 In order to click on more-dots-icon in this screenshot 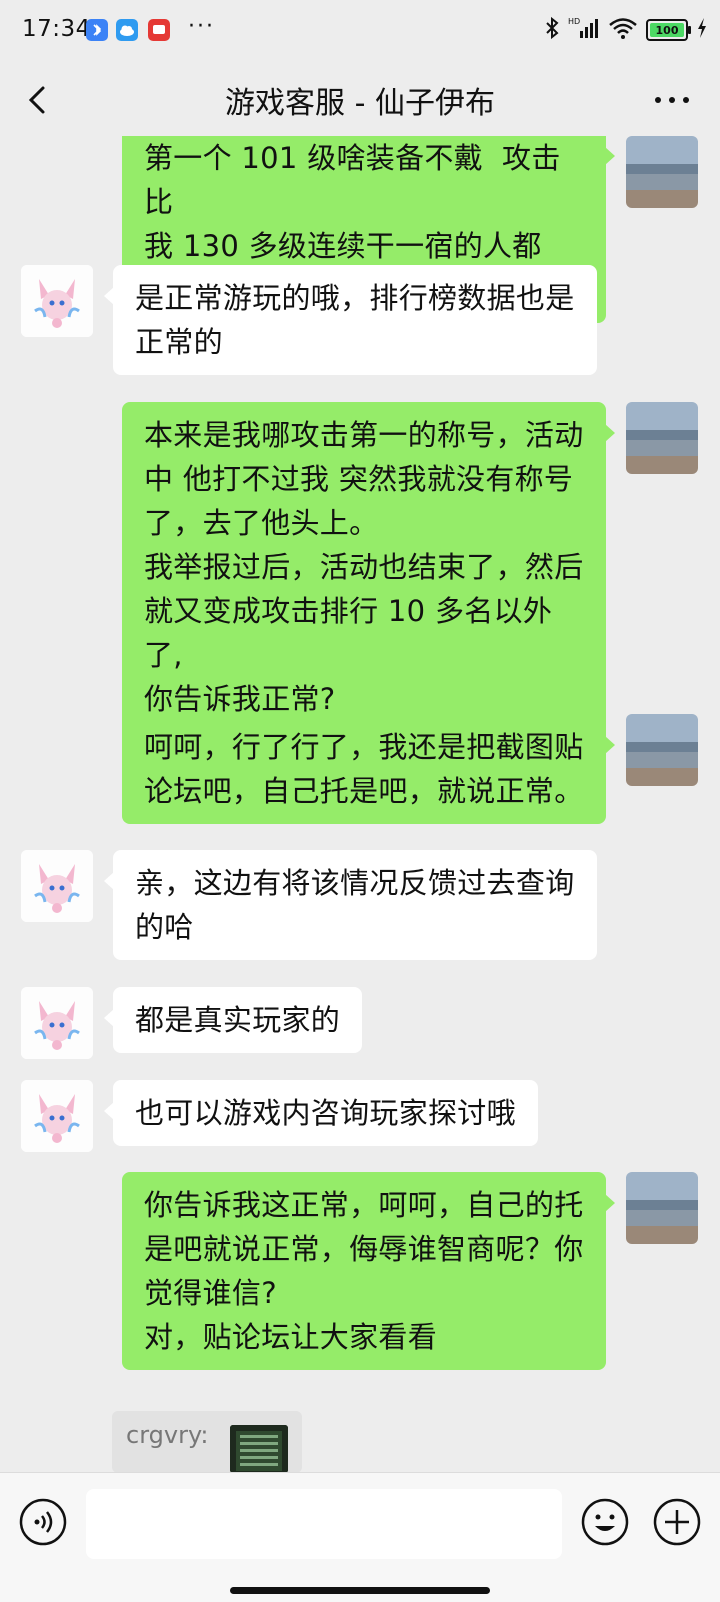, I will do `click(672, 100)`.